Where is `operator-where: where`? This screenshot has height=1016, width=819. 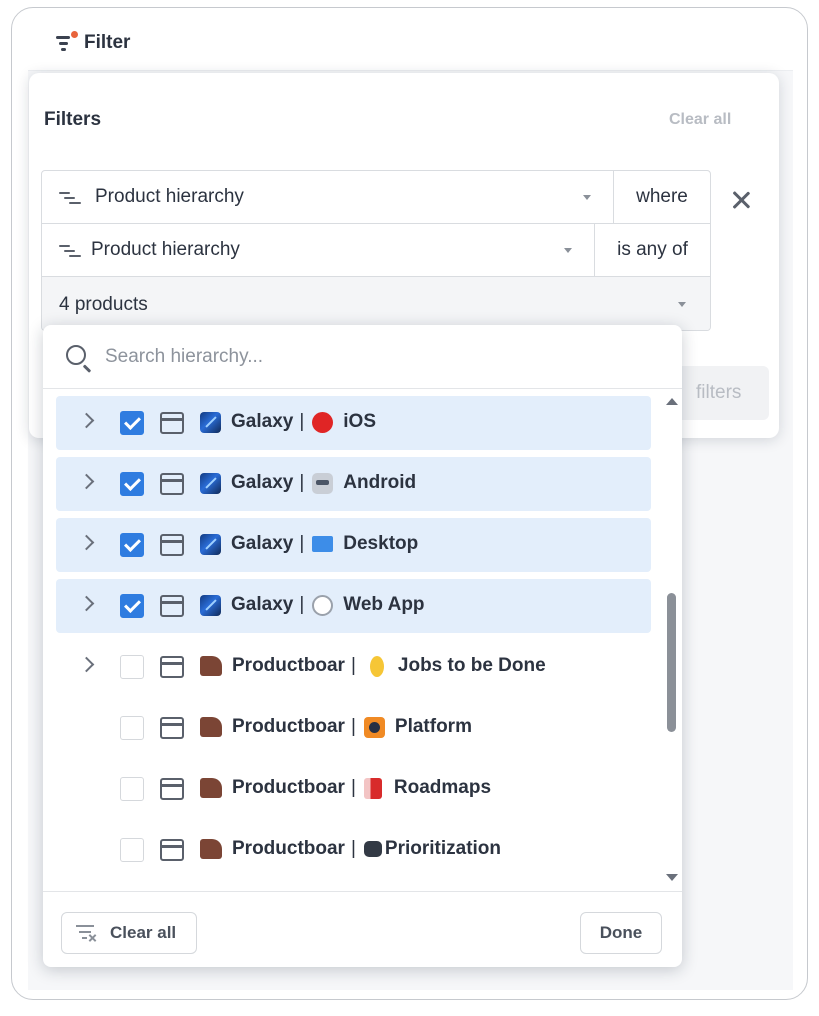 operator-where: where is located at coordinates (662, 196).